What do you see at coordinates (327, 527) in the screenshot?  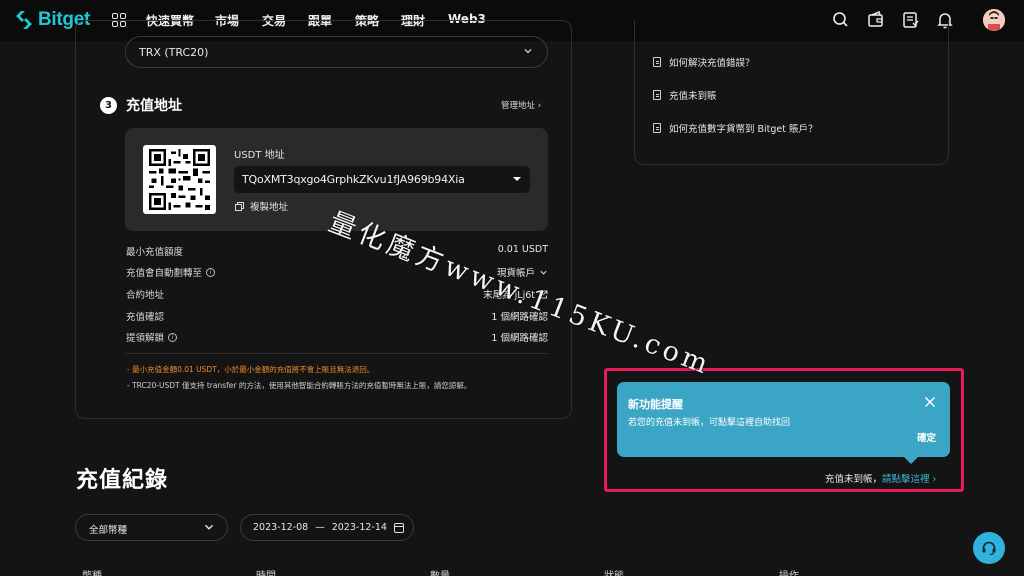 I see `date-range-picker: 2023-12-08 — 2023-12-14` at bounding box center [327, 527].